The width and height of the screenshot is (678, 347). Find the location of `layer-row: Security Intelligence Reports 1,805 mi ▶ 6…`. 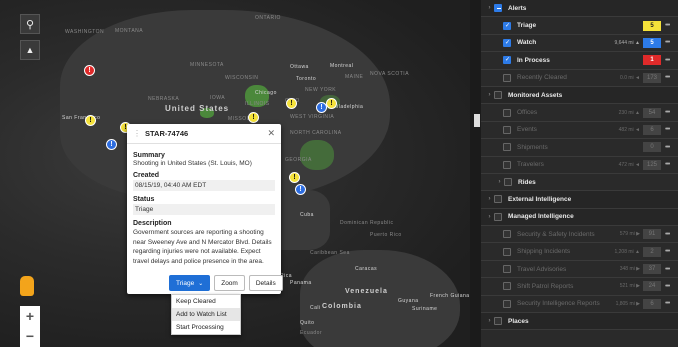

layer-row: Security Intelligence Reports 1,805 mi ▶ 6… is located at coordinates (579, 305).